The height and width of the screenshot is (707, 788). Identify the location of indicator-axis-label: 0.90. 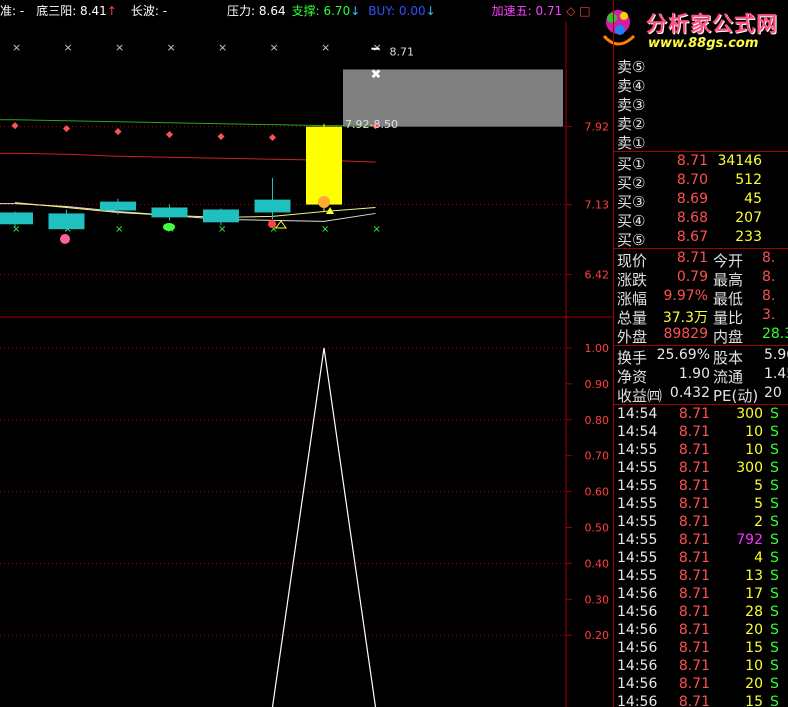
(597, 384).